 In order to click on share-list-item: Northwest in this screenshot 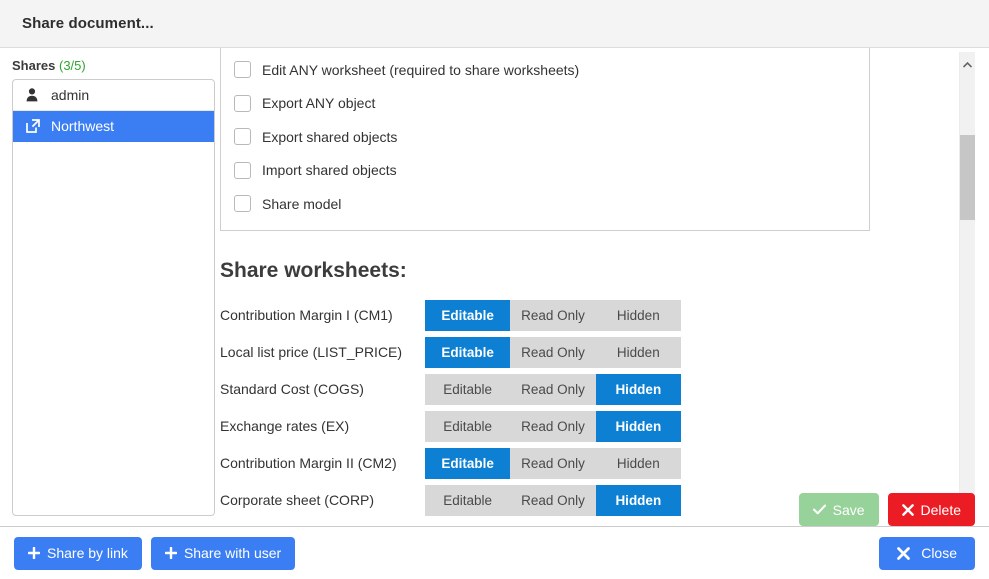, I will do `click(113, 126)`.